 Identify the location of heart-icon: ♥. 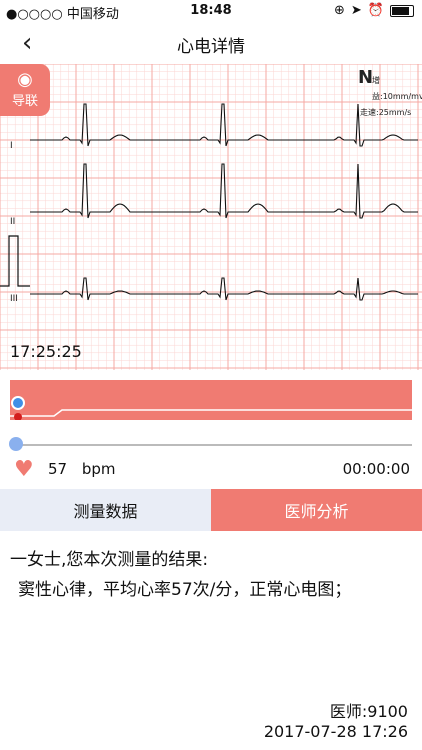
(24, 469).